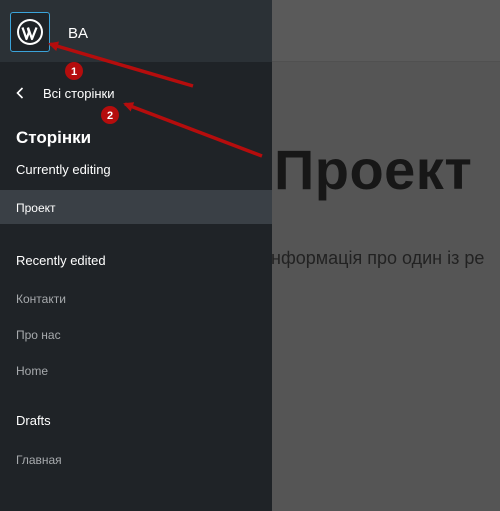 Image resolution: width=500 pixels, height=511 pixels. I want to click on page-item-main: Главная, so click(39, 460).